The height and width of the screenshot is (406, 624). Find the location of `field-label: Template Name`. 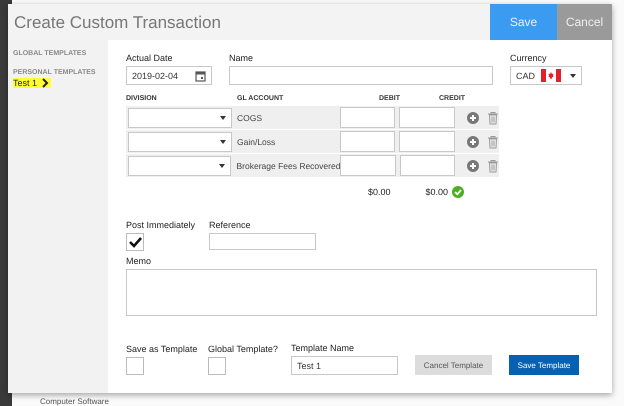

field-label: Template Name is located at coordinates (323, 348).